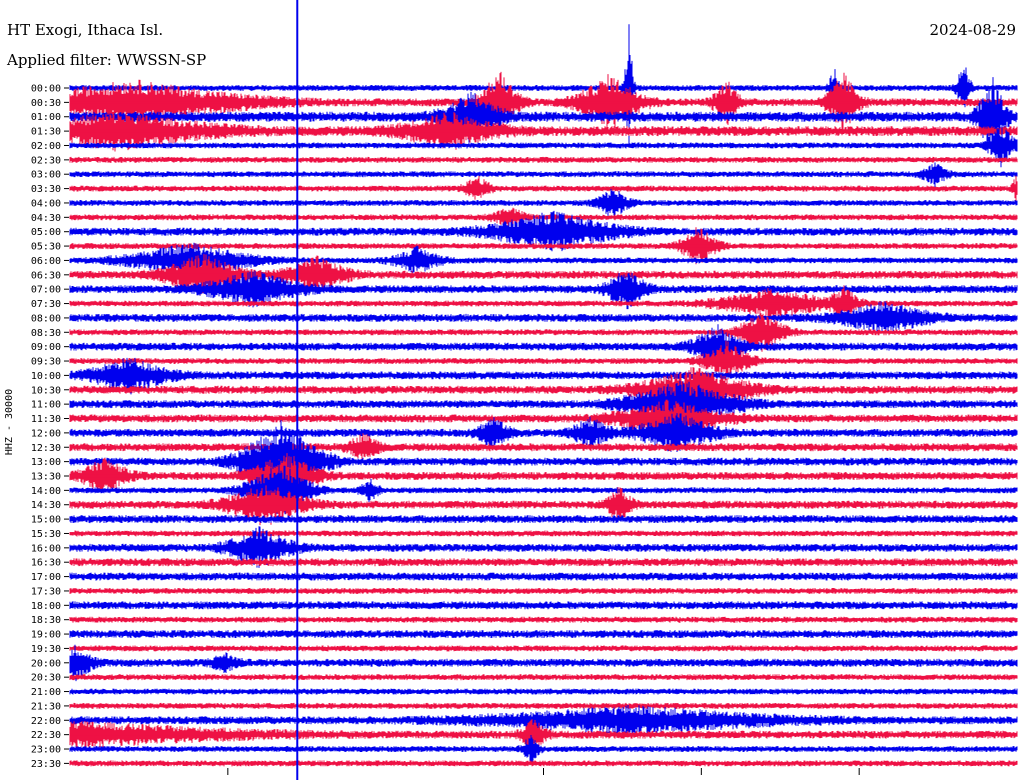 The image size is (1024, 780). Describe the element at coordinates (46, 692) in the screenshot. I see `row-time-label: 21:00` at that location.